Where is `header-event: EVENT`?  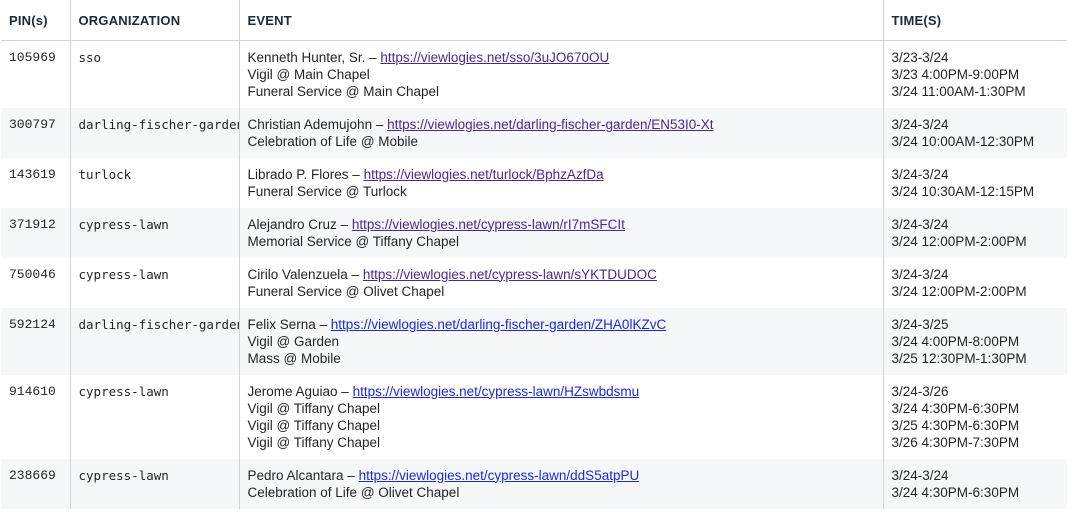
header-event: EVENT is located at coordinates (561, 20).